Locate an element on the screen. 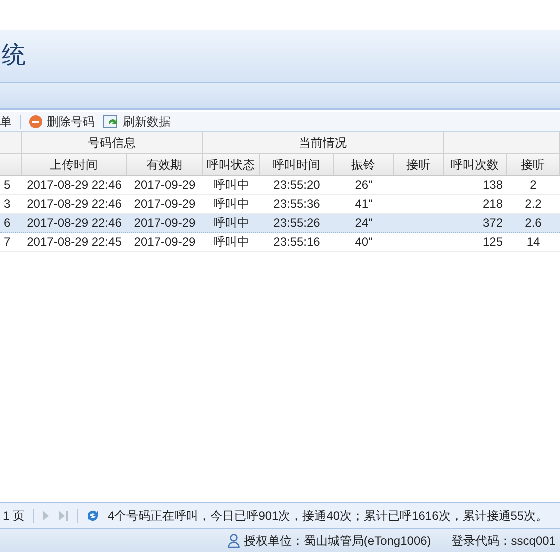 The height and width of the screenshot is (560, 560). table-cell-text: 23:55:16 is located at coordinates (297, 242).